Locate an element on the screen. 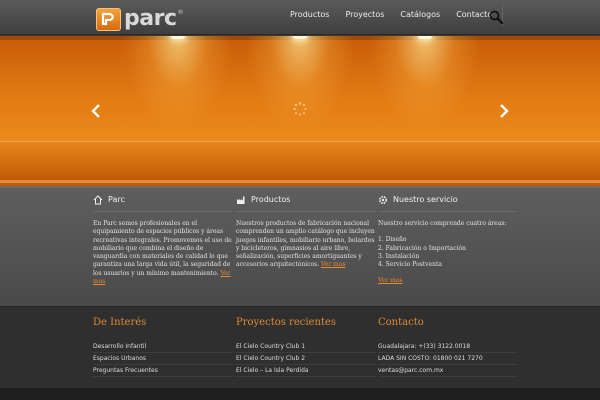  column-title: Nuestro servicio is located at coordinates (425, 199).